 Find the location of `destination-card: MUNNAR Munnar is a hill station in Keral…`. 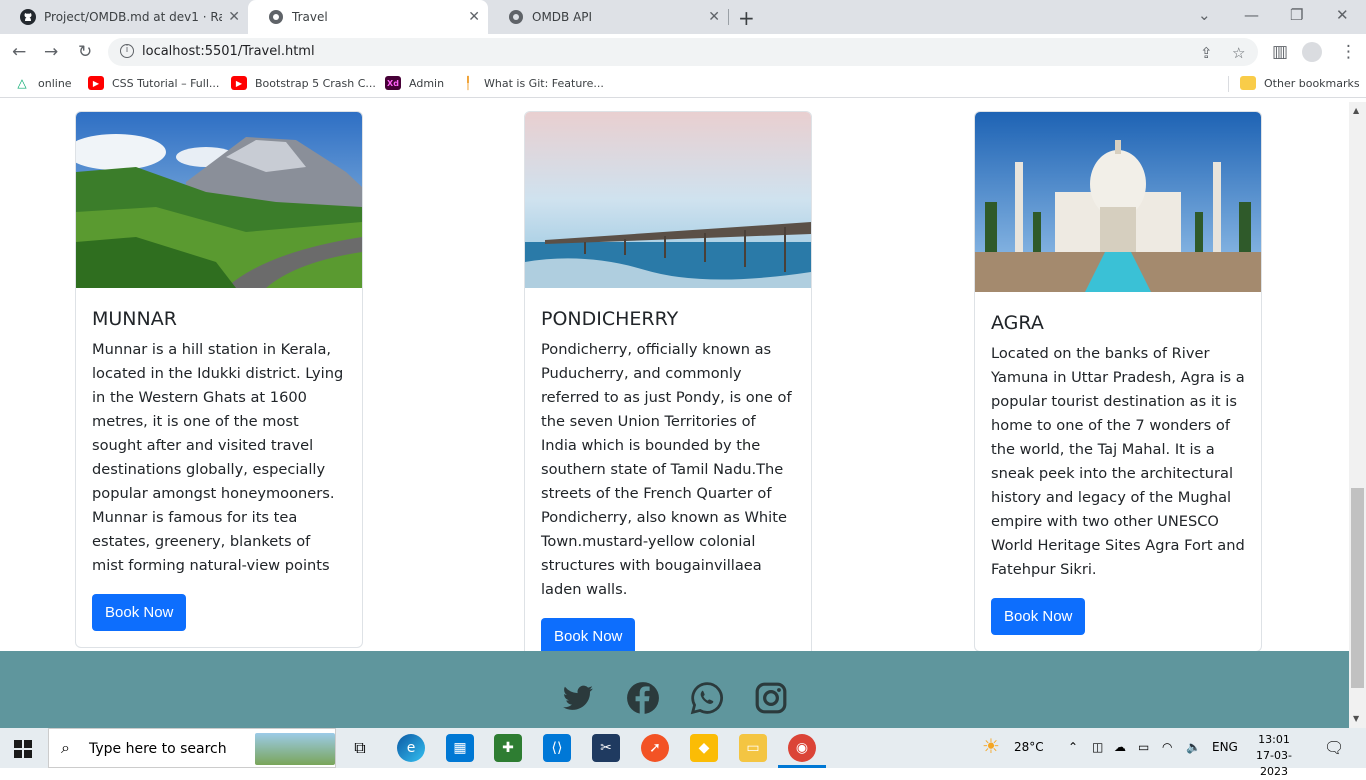

destination-card: MUNNAR Munnar is a hill station in Keral… is located at coordinates (219, 379).